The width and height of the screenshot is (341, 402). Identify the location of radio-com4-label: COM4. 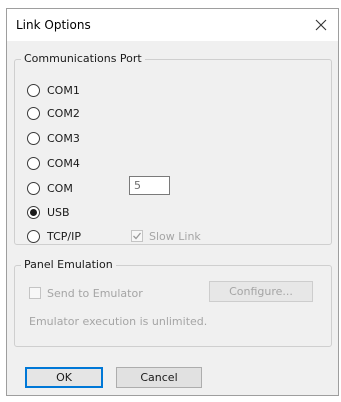
(63, 163).